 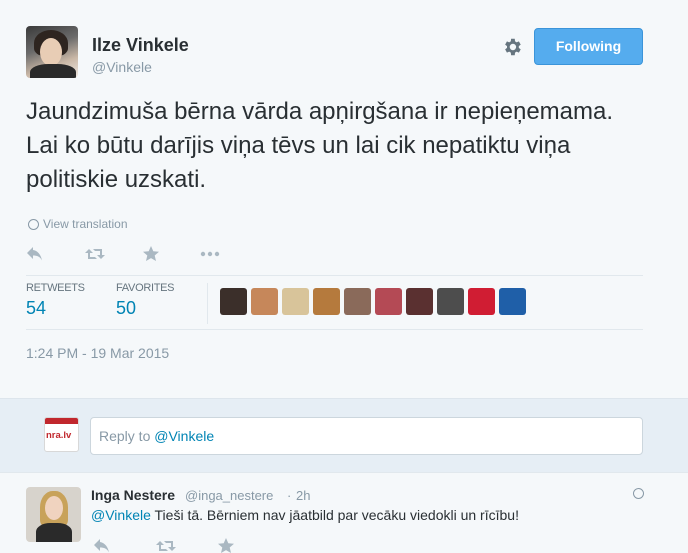 I want to click on reply-actions, so click(x=186, y=545).